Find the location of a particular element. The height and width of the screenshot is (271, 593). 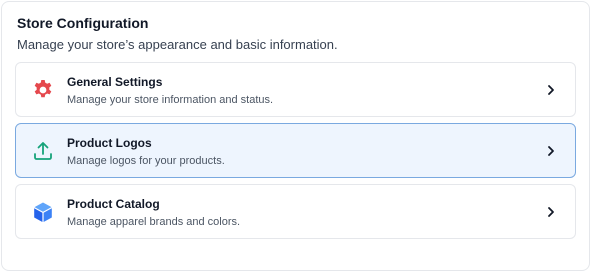

product-catalog-title: Product Catalog is located at coordinates (113, 204).